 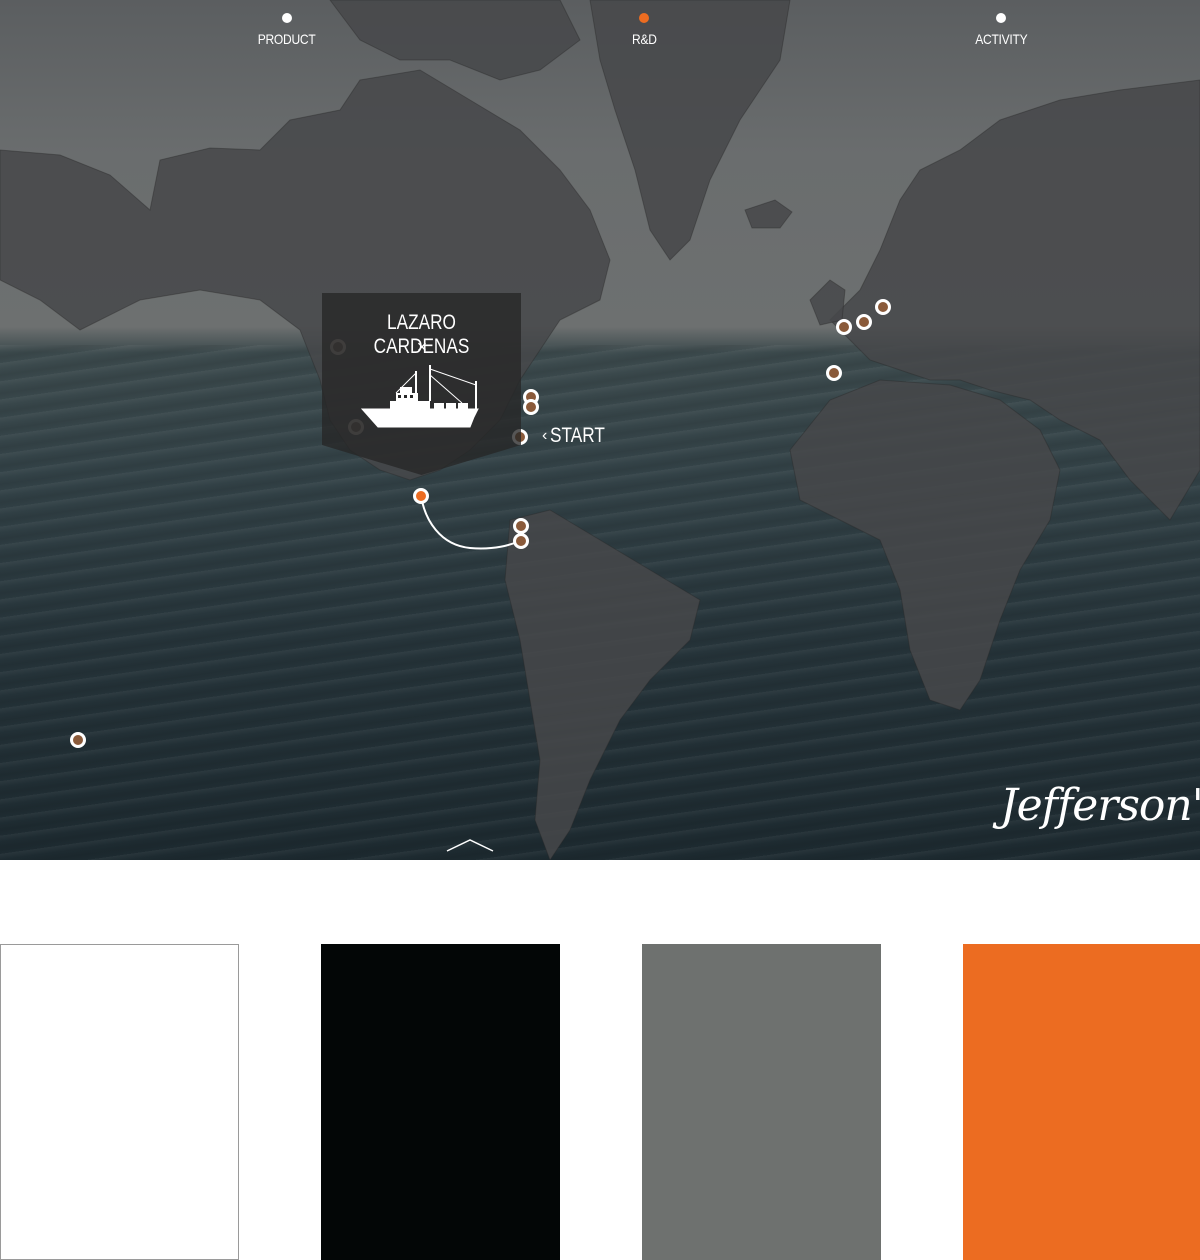 I want to click on close-icon: ×, so click(x=422, y=347).